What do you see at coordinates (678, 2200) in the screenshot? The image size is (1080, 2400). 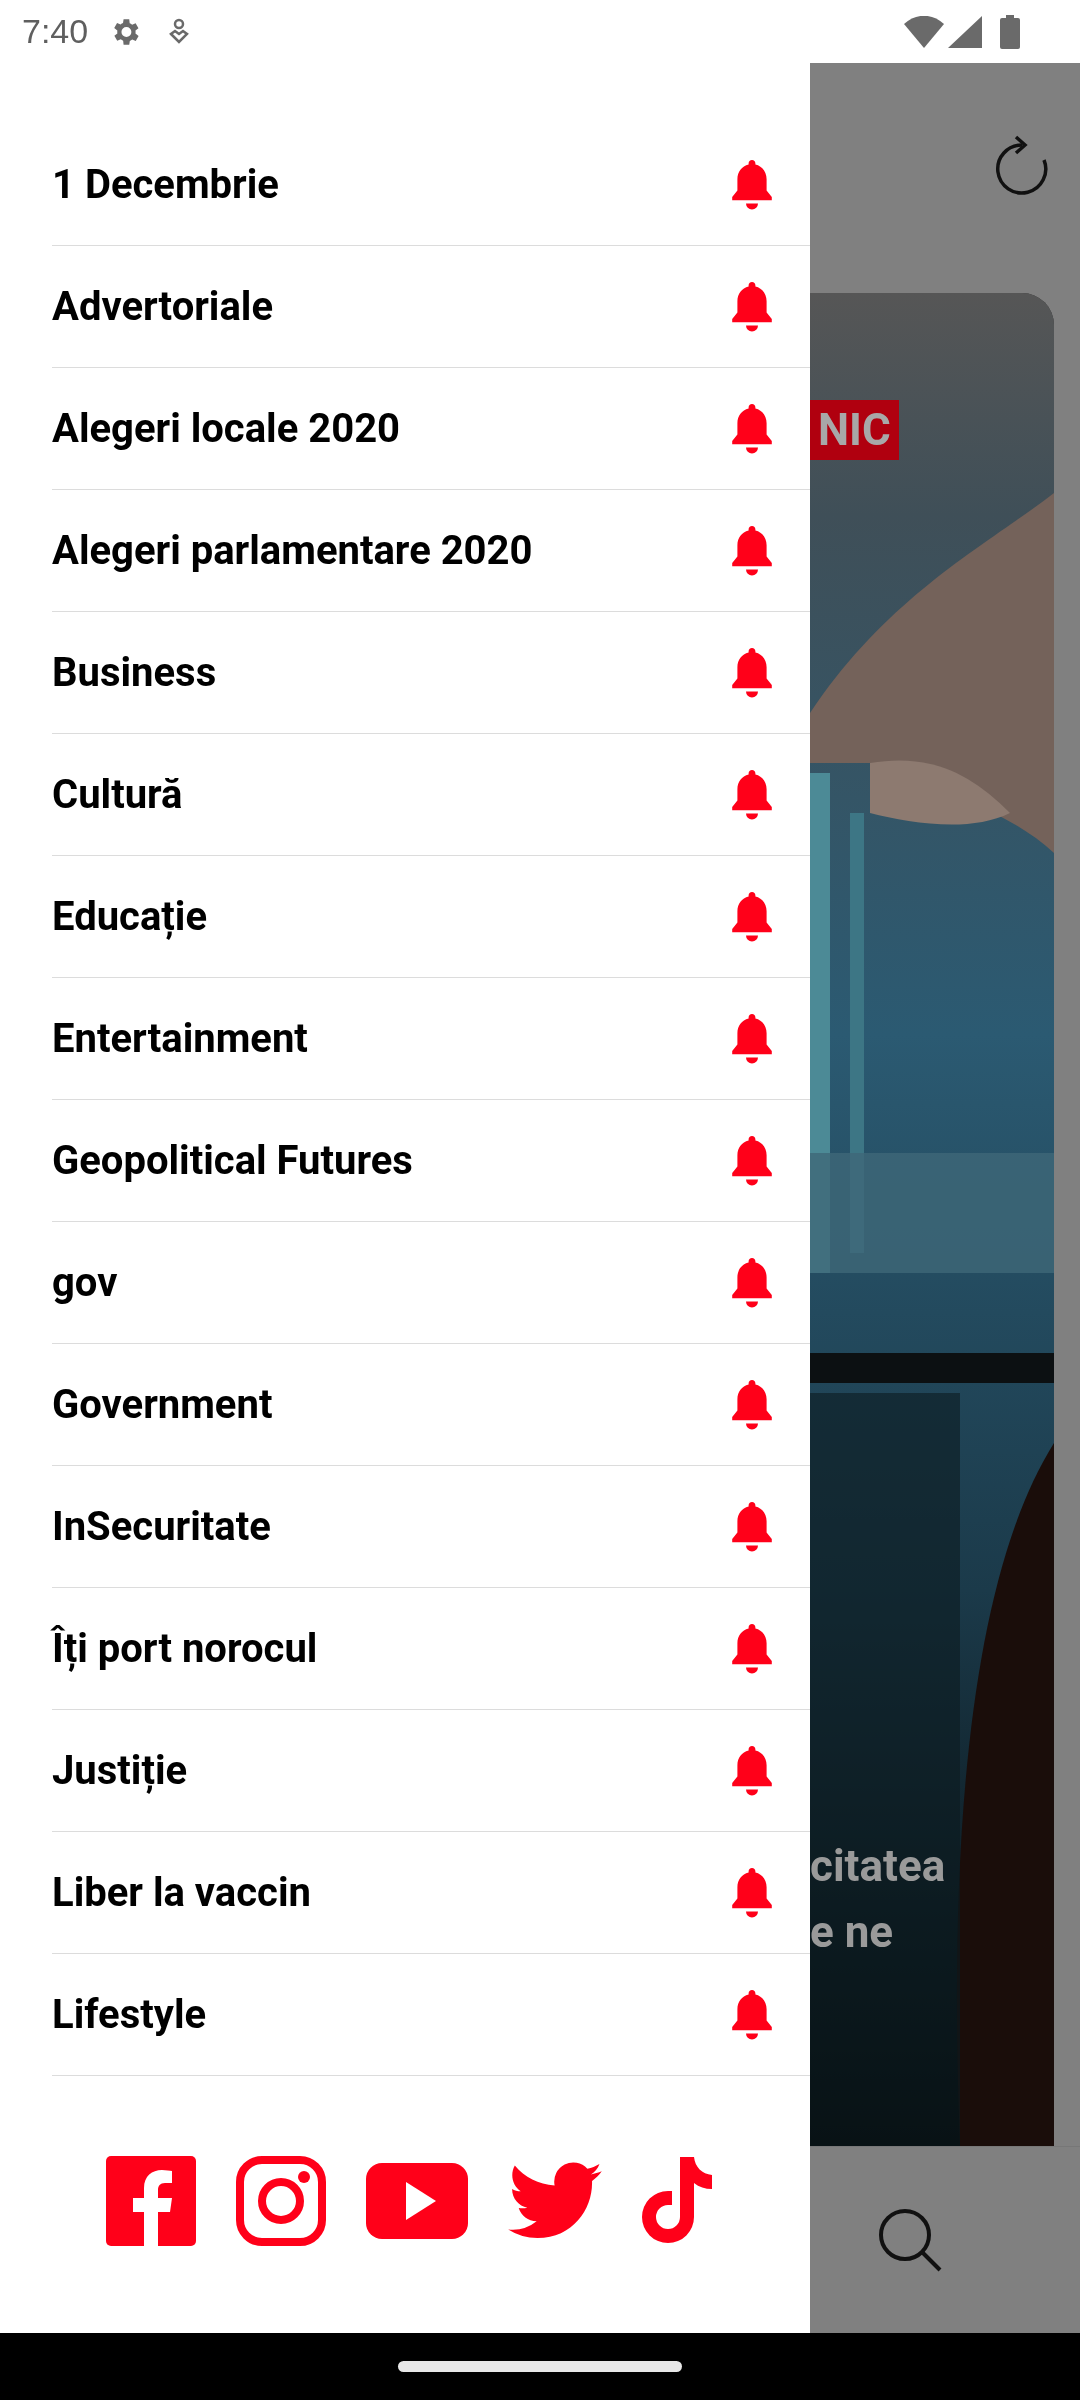 I see `music-note-icon` at bounding box center [678, 2200].